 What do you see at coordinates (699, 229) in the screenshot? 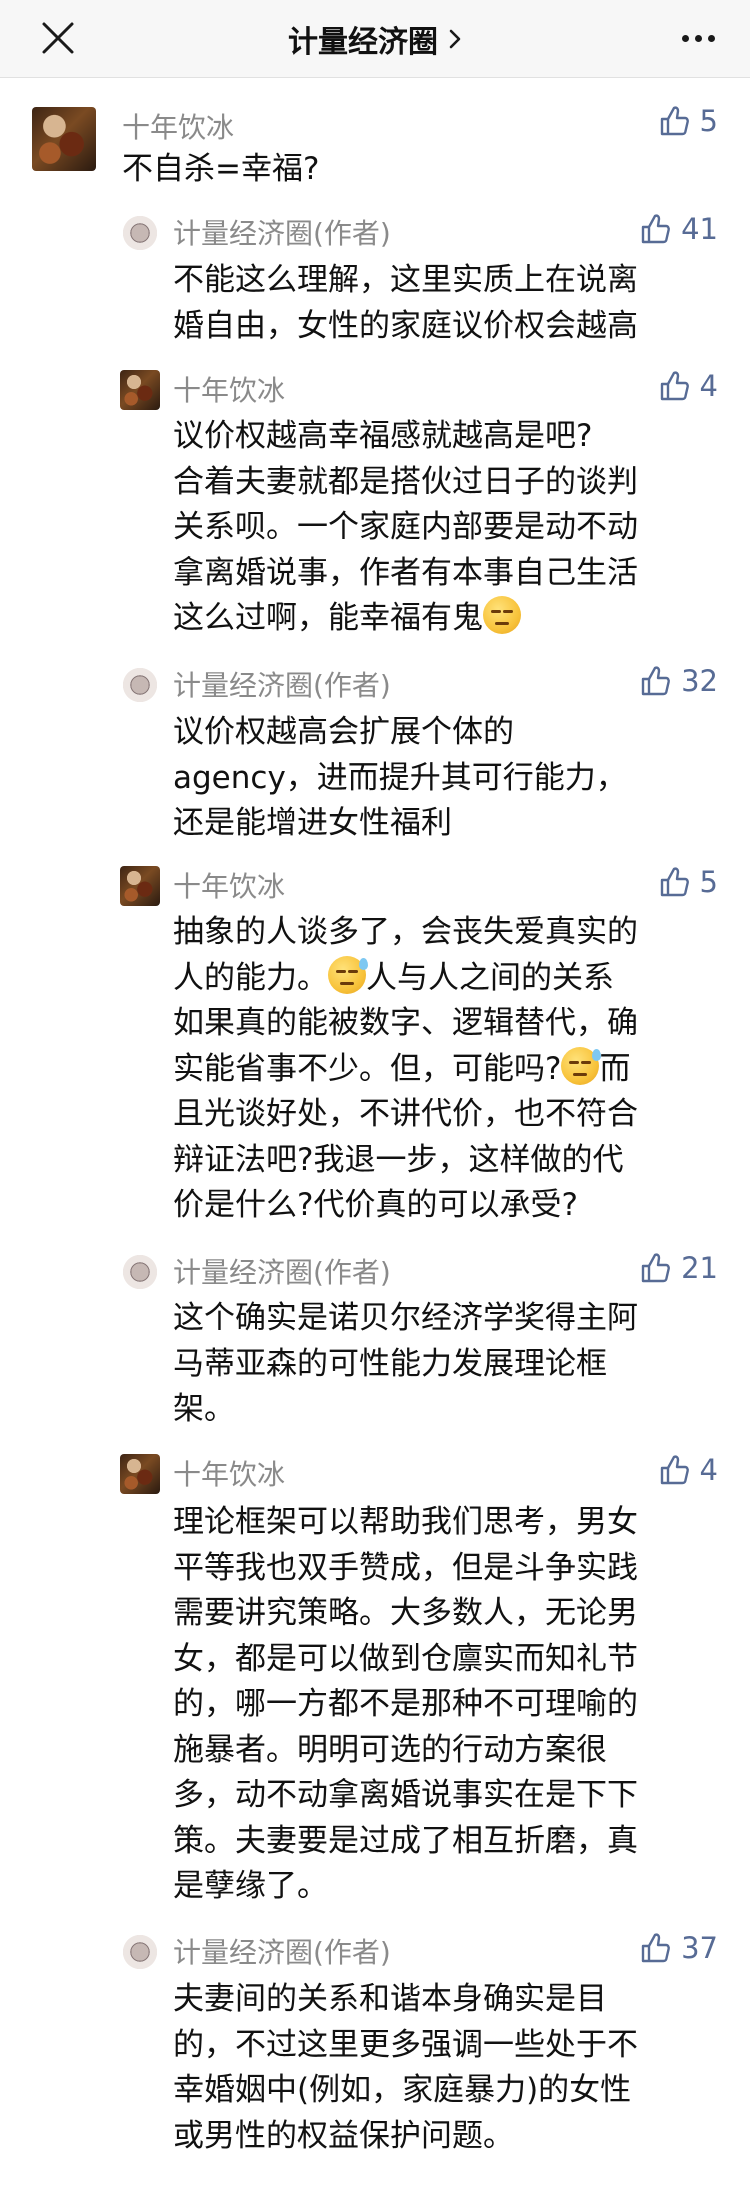
I see `like-count: 41` at bounding box center [699, 229].